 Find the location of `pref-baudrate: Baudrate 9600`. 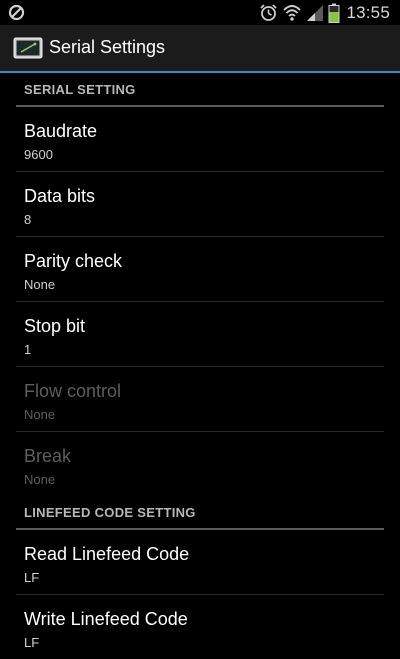

pref-baudrate: Baudrate 9600 is located at coordinates (200, 139).